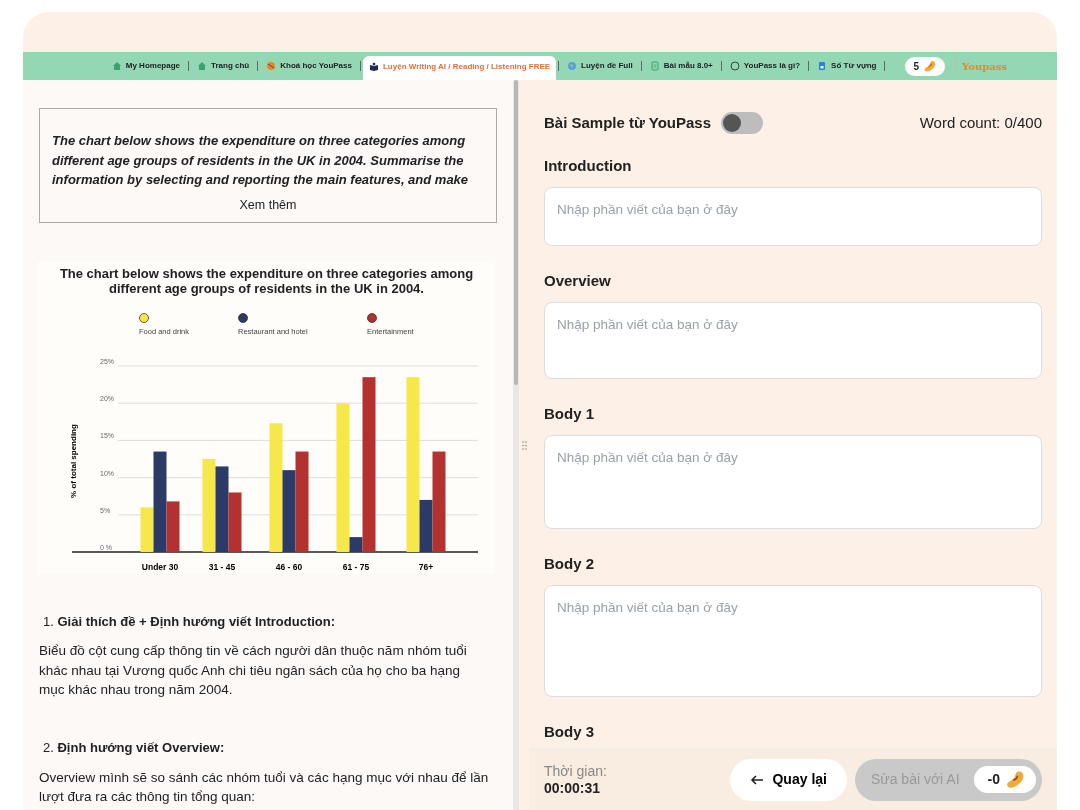  Describe the element at coordinates (253, 671) in the screenshot. I see `paragraph: Biểu đồ cột cung cấp thông tin về cách người dân thuộc năm nhóm tuổi khác nhau tại Vương quốc Anh chi tiêu ngân sách của họ cho ba hạng mục khác nhau trong năm 2004.` at that location.